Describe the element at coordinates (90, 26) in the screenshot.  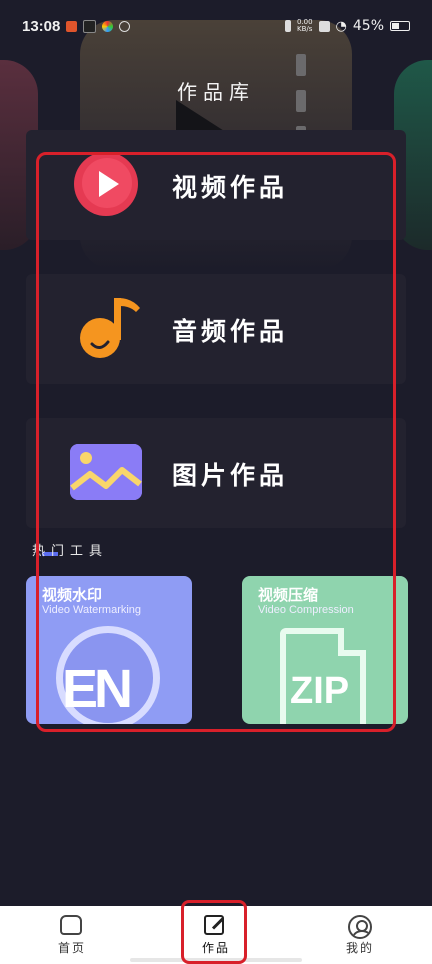
I see `tiktok-icon` at that location.